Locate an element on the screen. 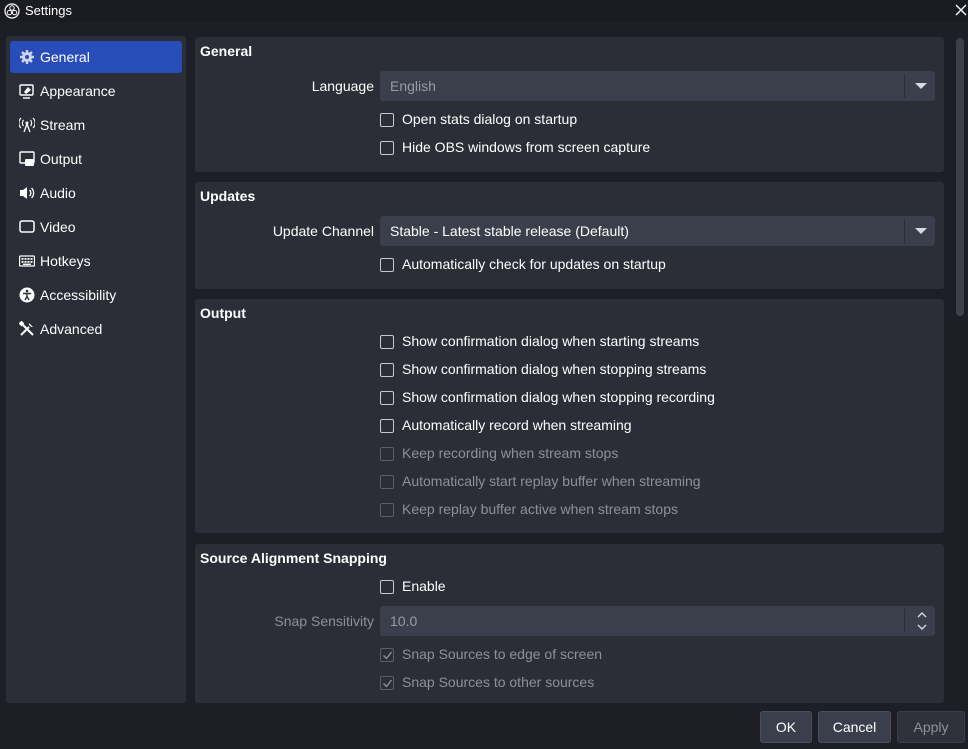  sidebar-item-label: Video is located at coordinates (58, 227).